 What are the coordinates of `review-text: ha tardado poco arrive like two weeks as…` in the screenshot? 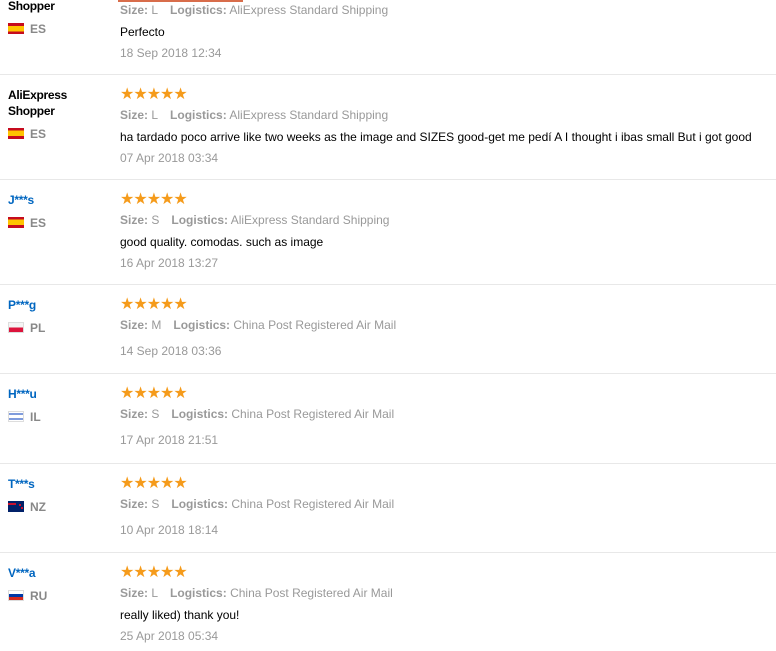 It's located at (436, 137).